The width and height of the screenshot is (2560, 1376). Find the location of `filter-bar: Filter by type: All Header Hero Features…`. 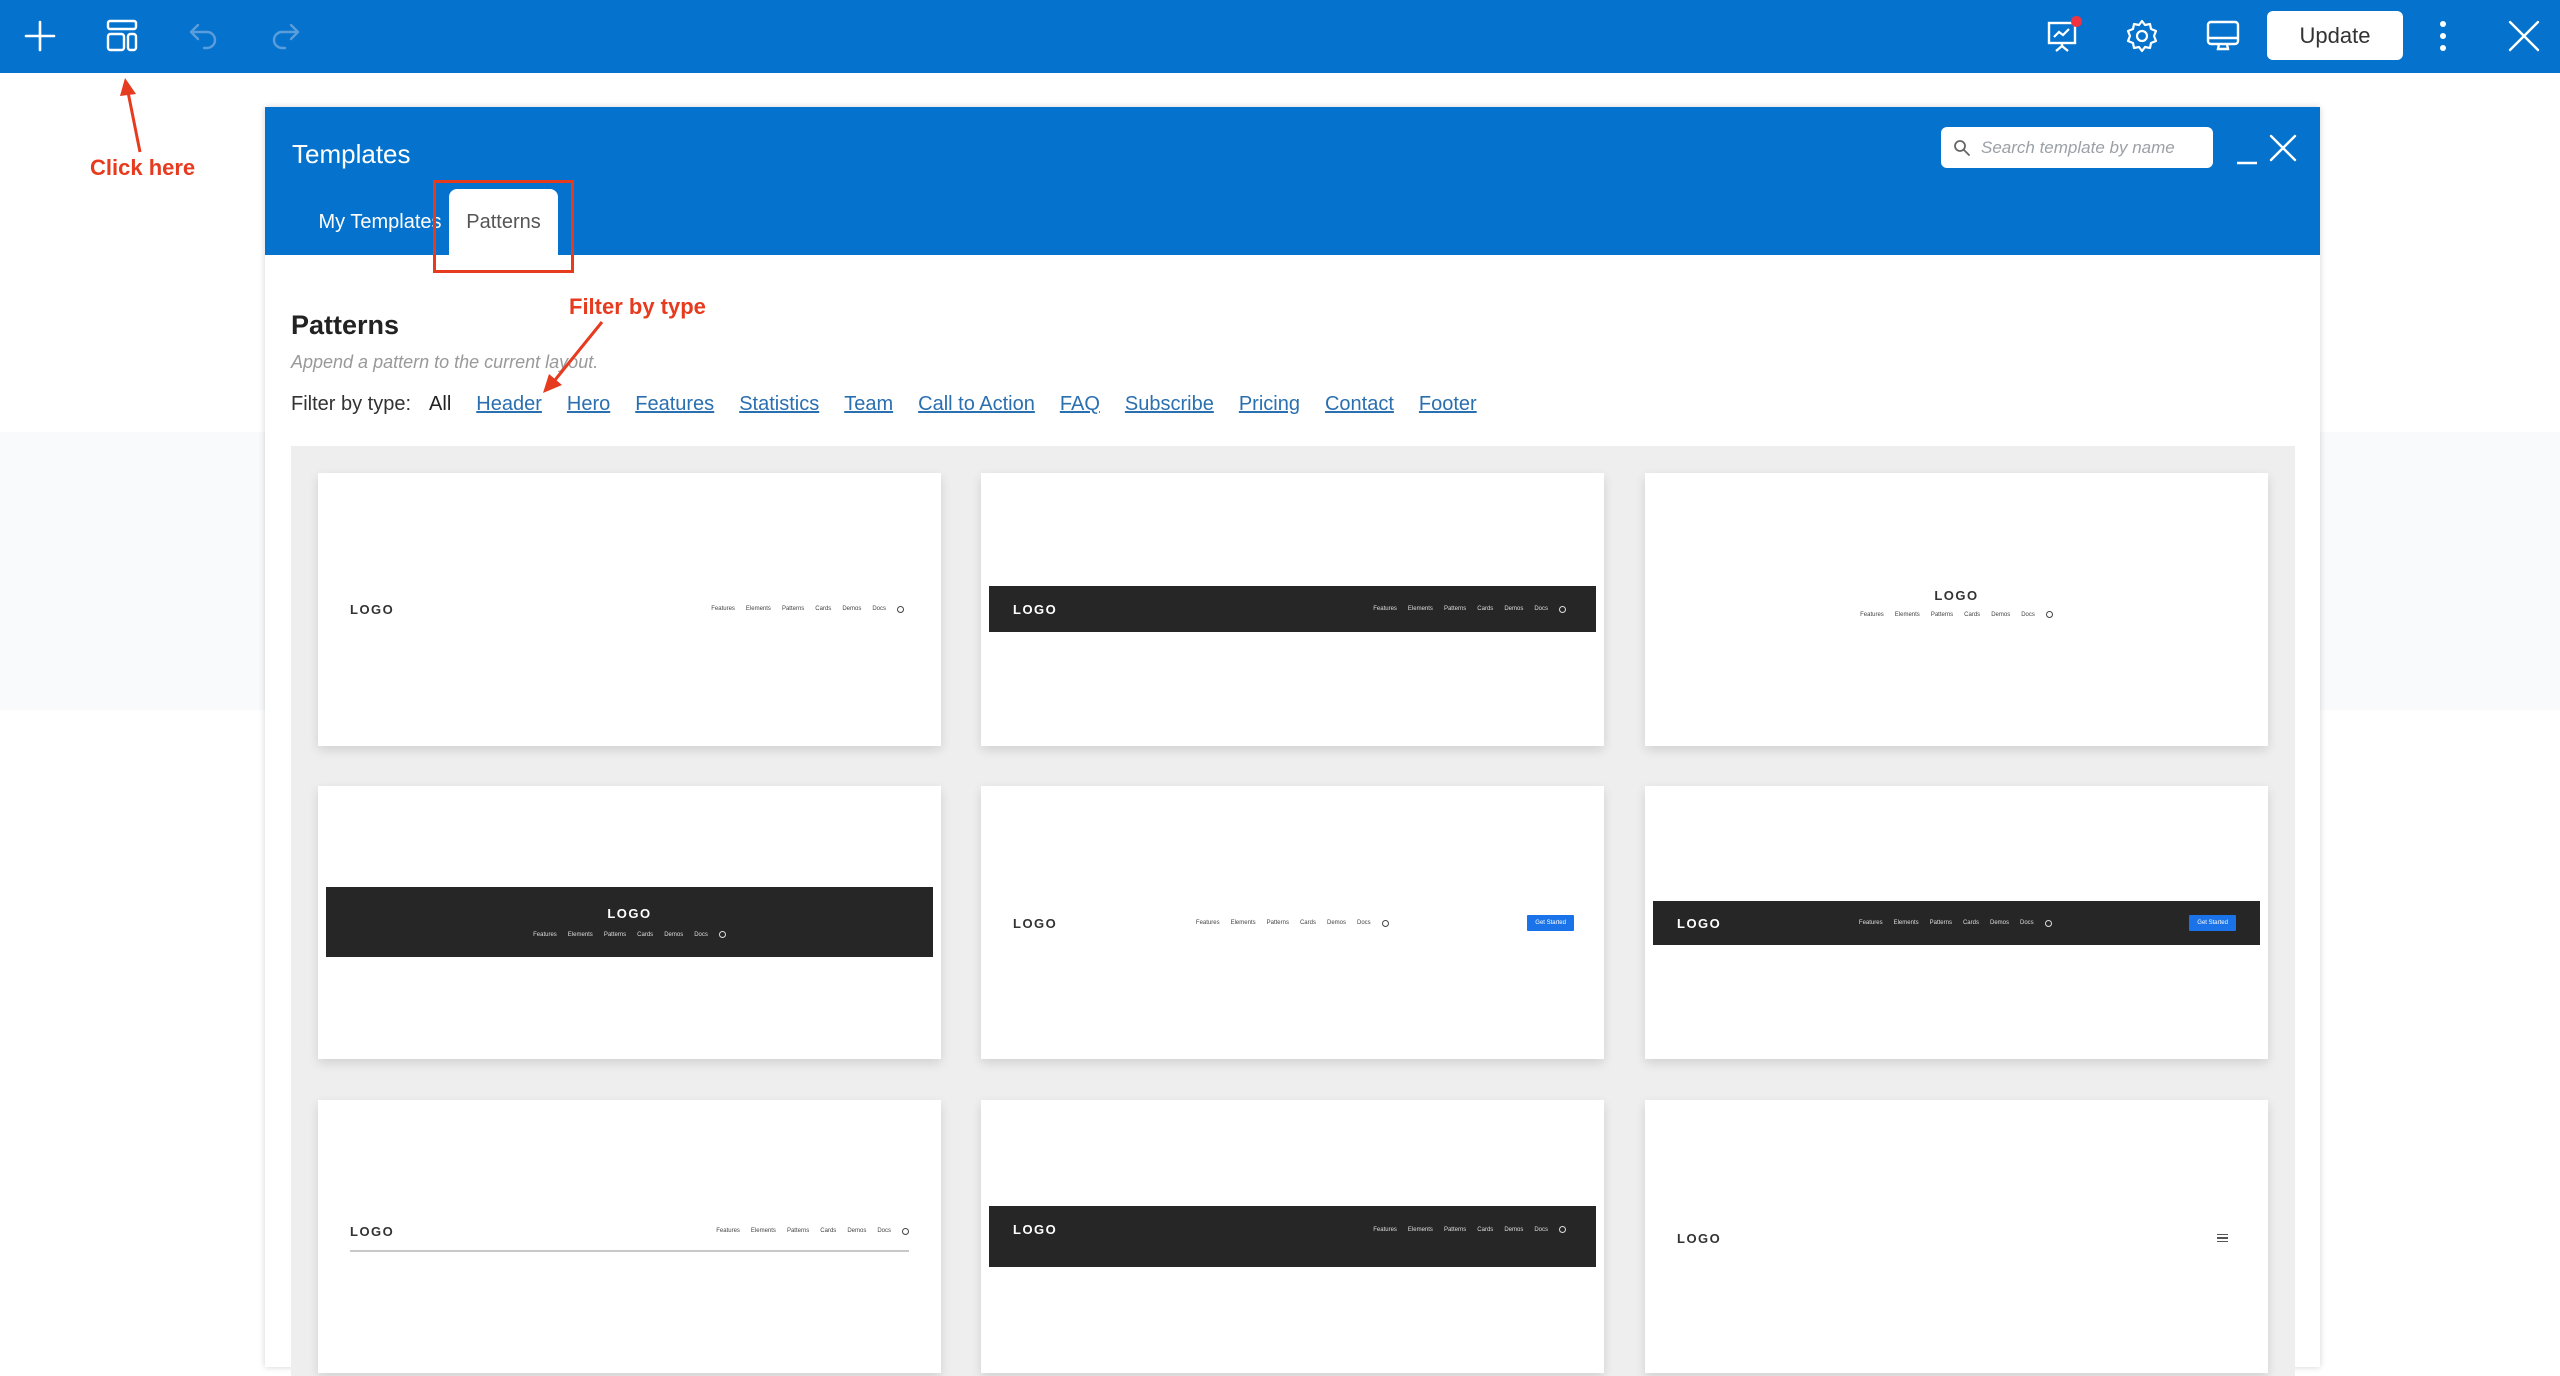

filter-bar: Filter by type: All Header Hero Features… is located at coordinates (896, 404).